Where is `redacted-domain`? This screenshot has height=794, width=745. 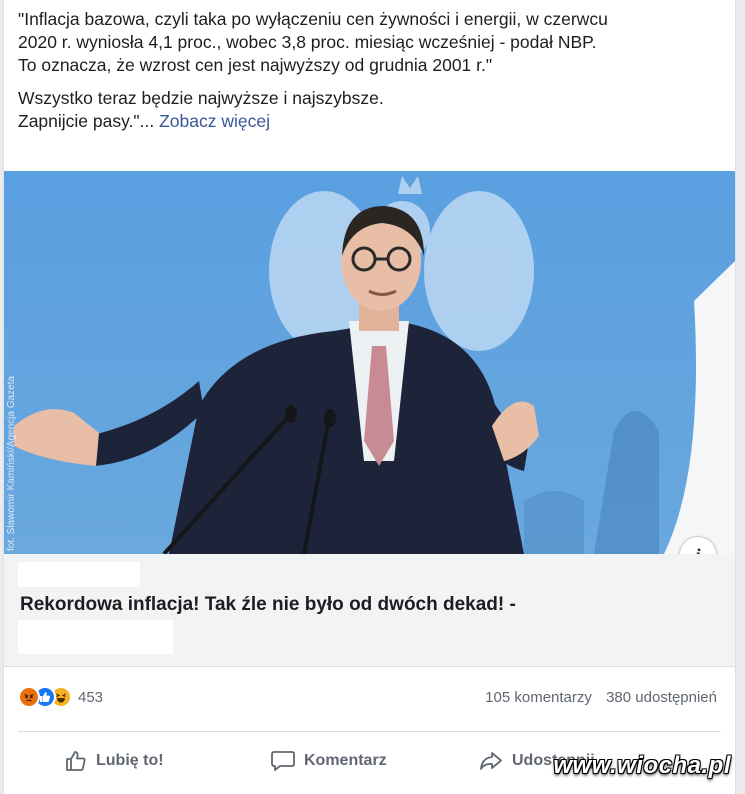 redacted-domain is located at coordinates (79, 574).